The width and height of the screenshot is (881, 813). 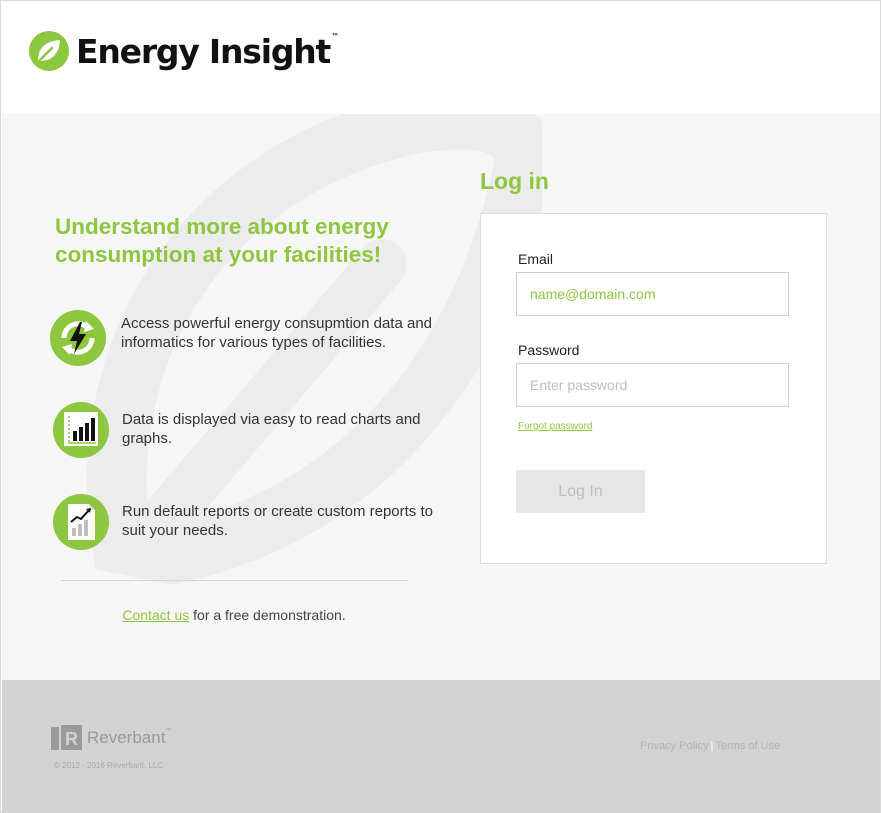 What do you see at coordinates (78, 338) in the screenshot?
I see `lightning-cycle-icon` at bounding box center [78, 338].